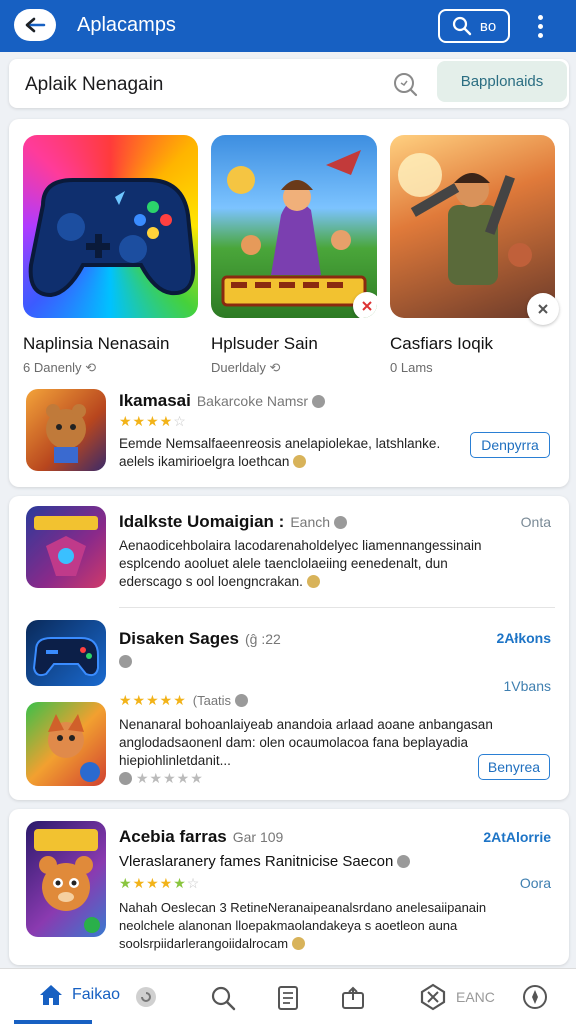  What do you see at coordinates (527, 686) in the screenshot?
I see `app-version: 1Vbans` at bounding box center [527, 686].